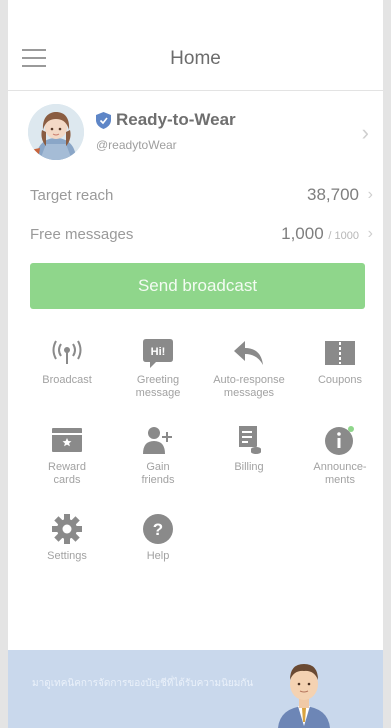  Describe the element at coordinates (72, 195) in the screenshot. I see `target-reach-label: Target reach` at that location.